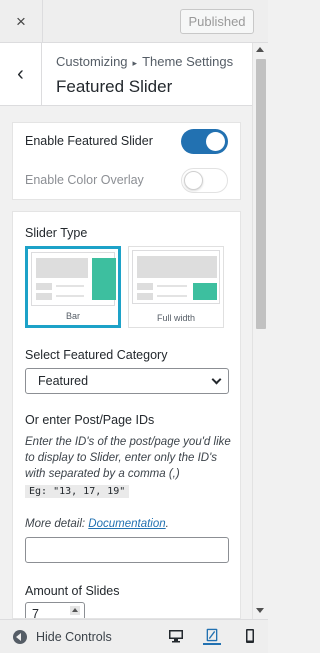  I want to click on customizer-header: × Published, so click(134, 21).